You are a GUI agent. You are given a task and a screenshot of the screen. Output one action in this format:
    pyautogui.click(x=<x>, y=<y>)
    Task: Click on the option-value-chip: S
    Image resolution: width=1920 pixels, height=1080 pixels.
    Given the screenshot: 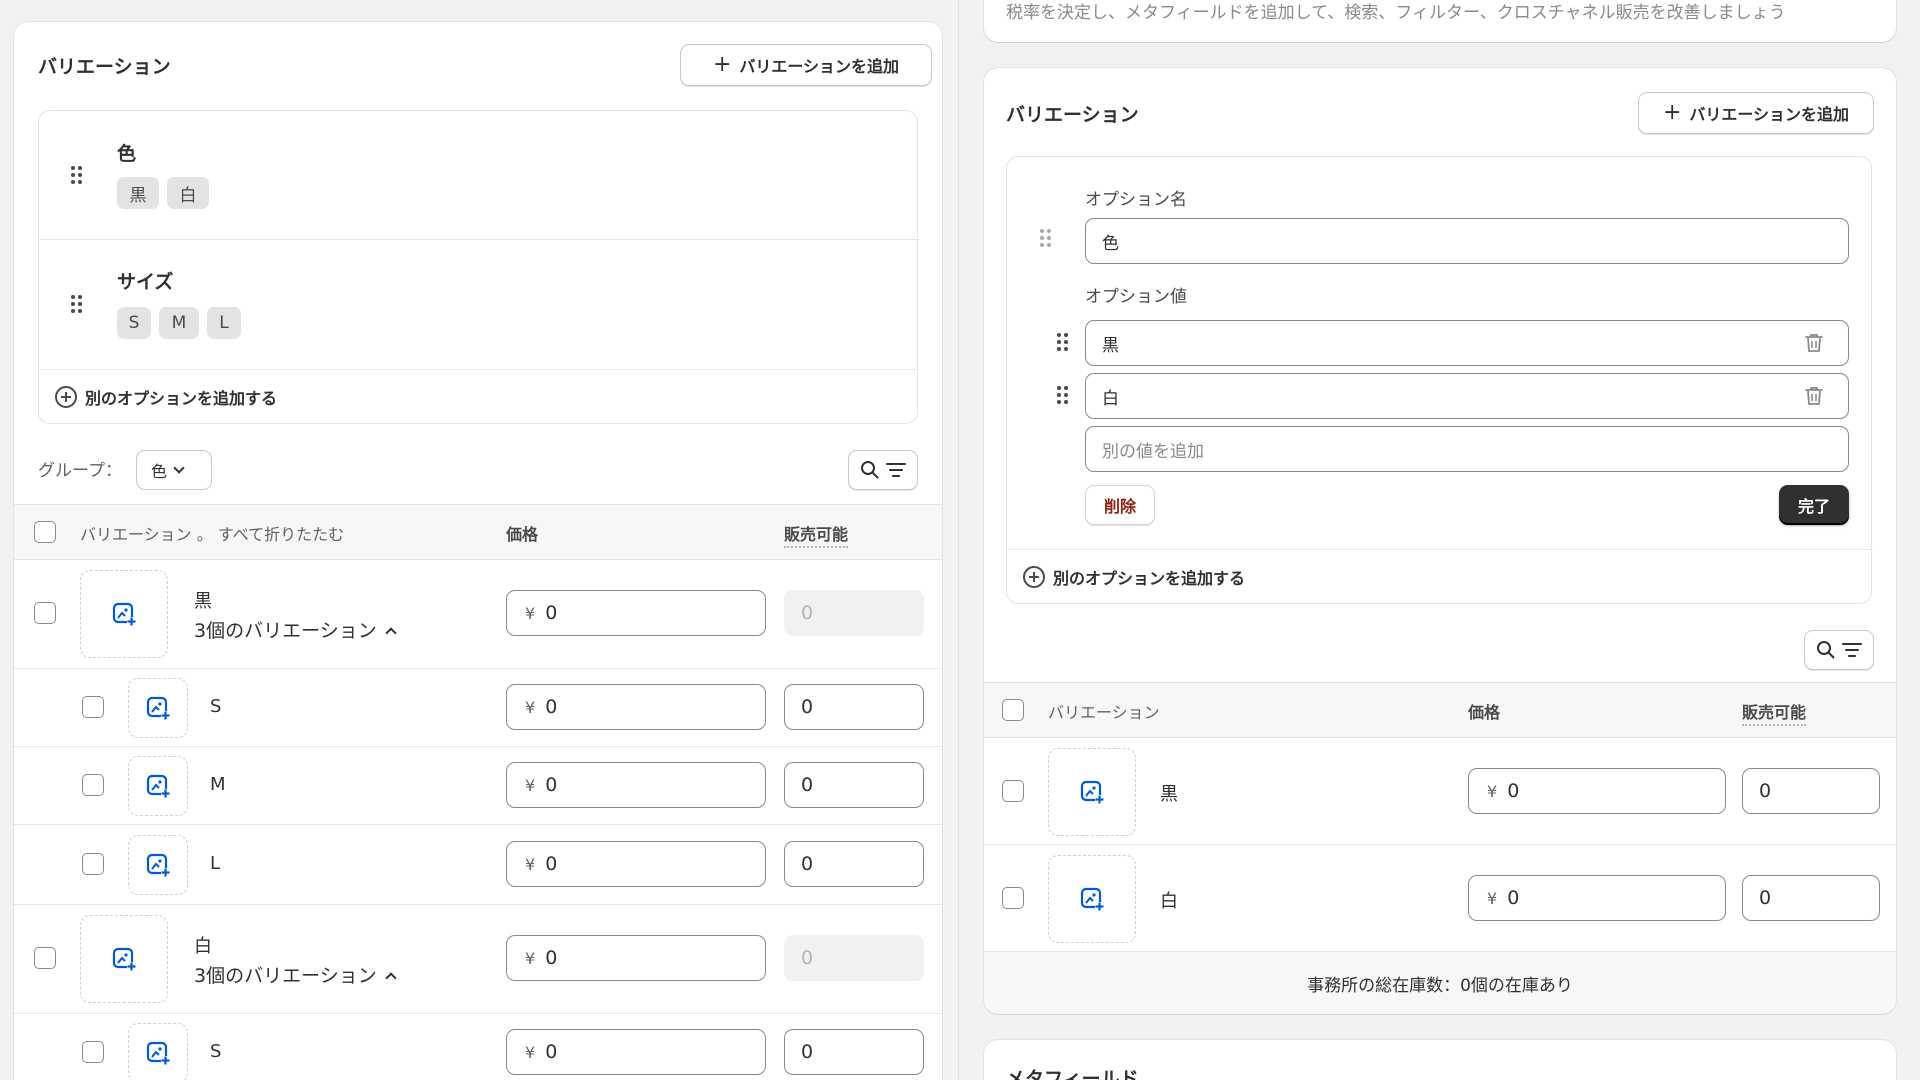 What is the action you would take?
    pyautogui.click(x=134, y=323)
    